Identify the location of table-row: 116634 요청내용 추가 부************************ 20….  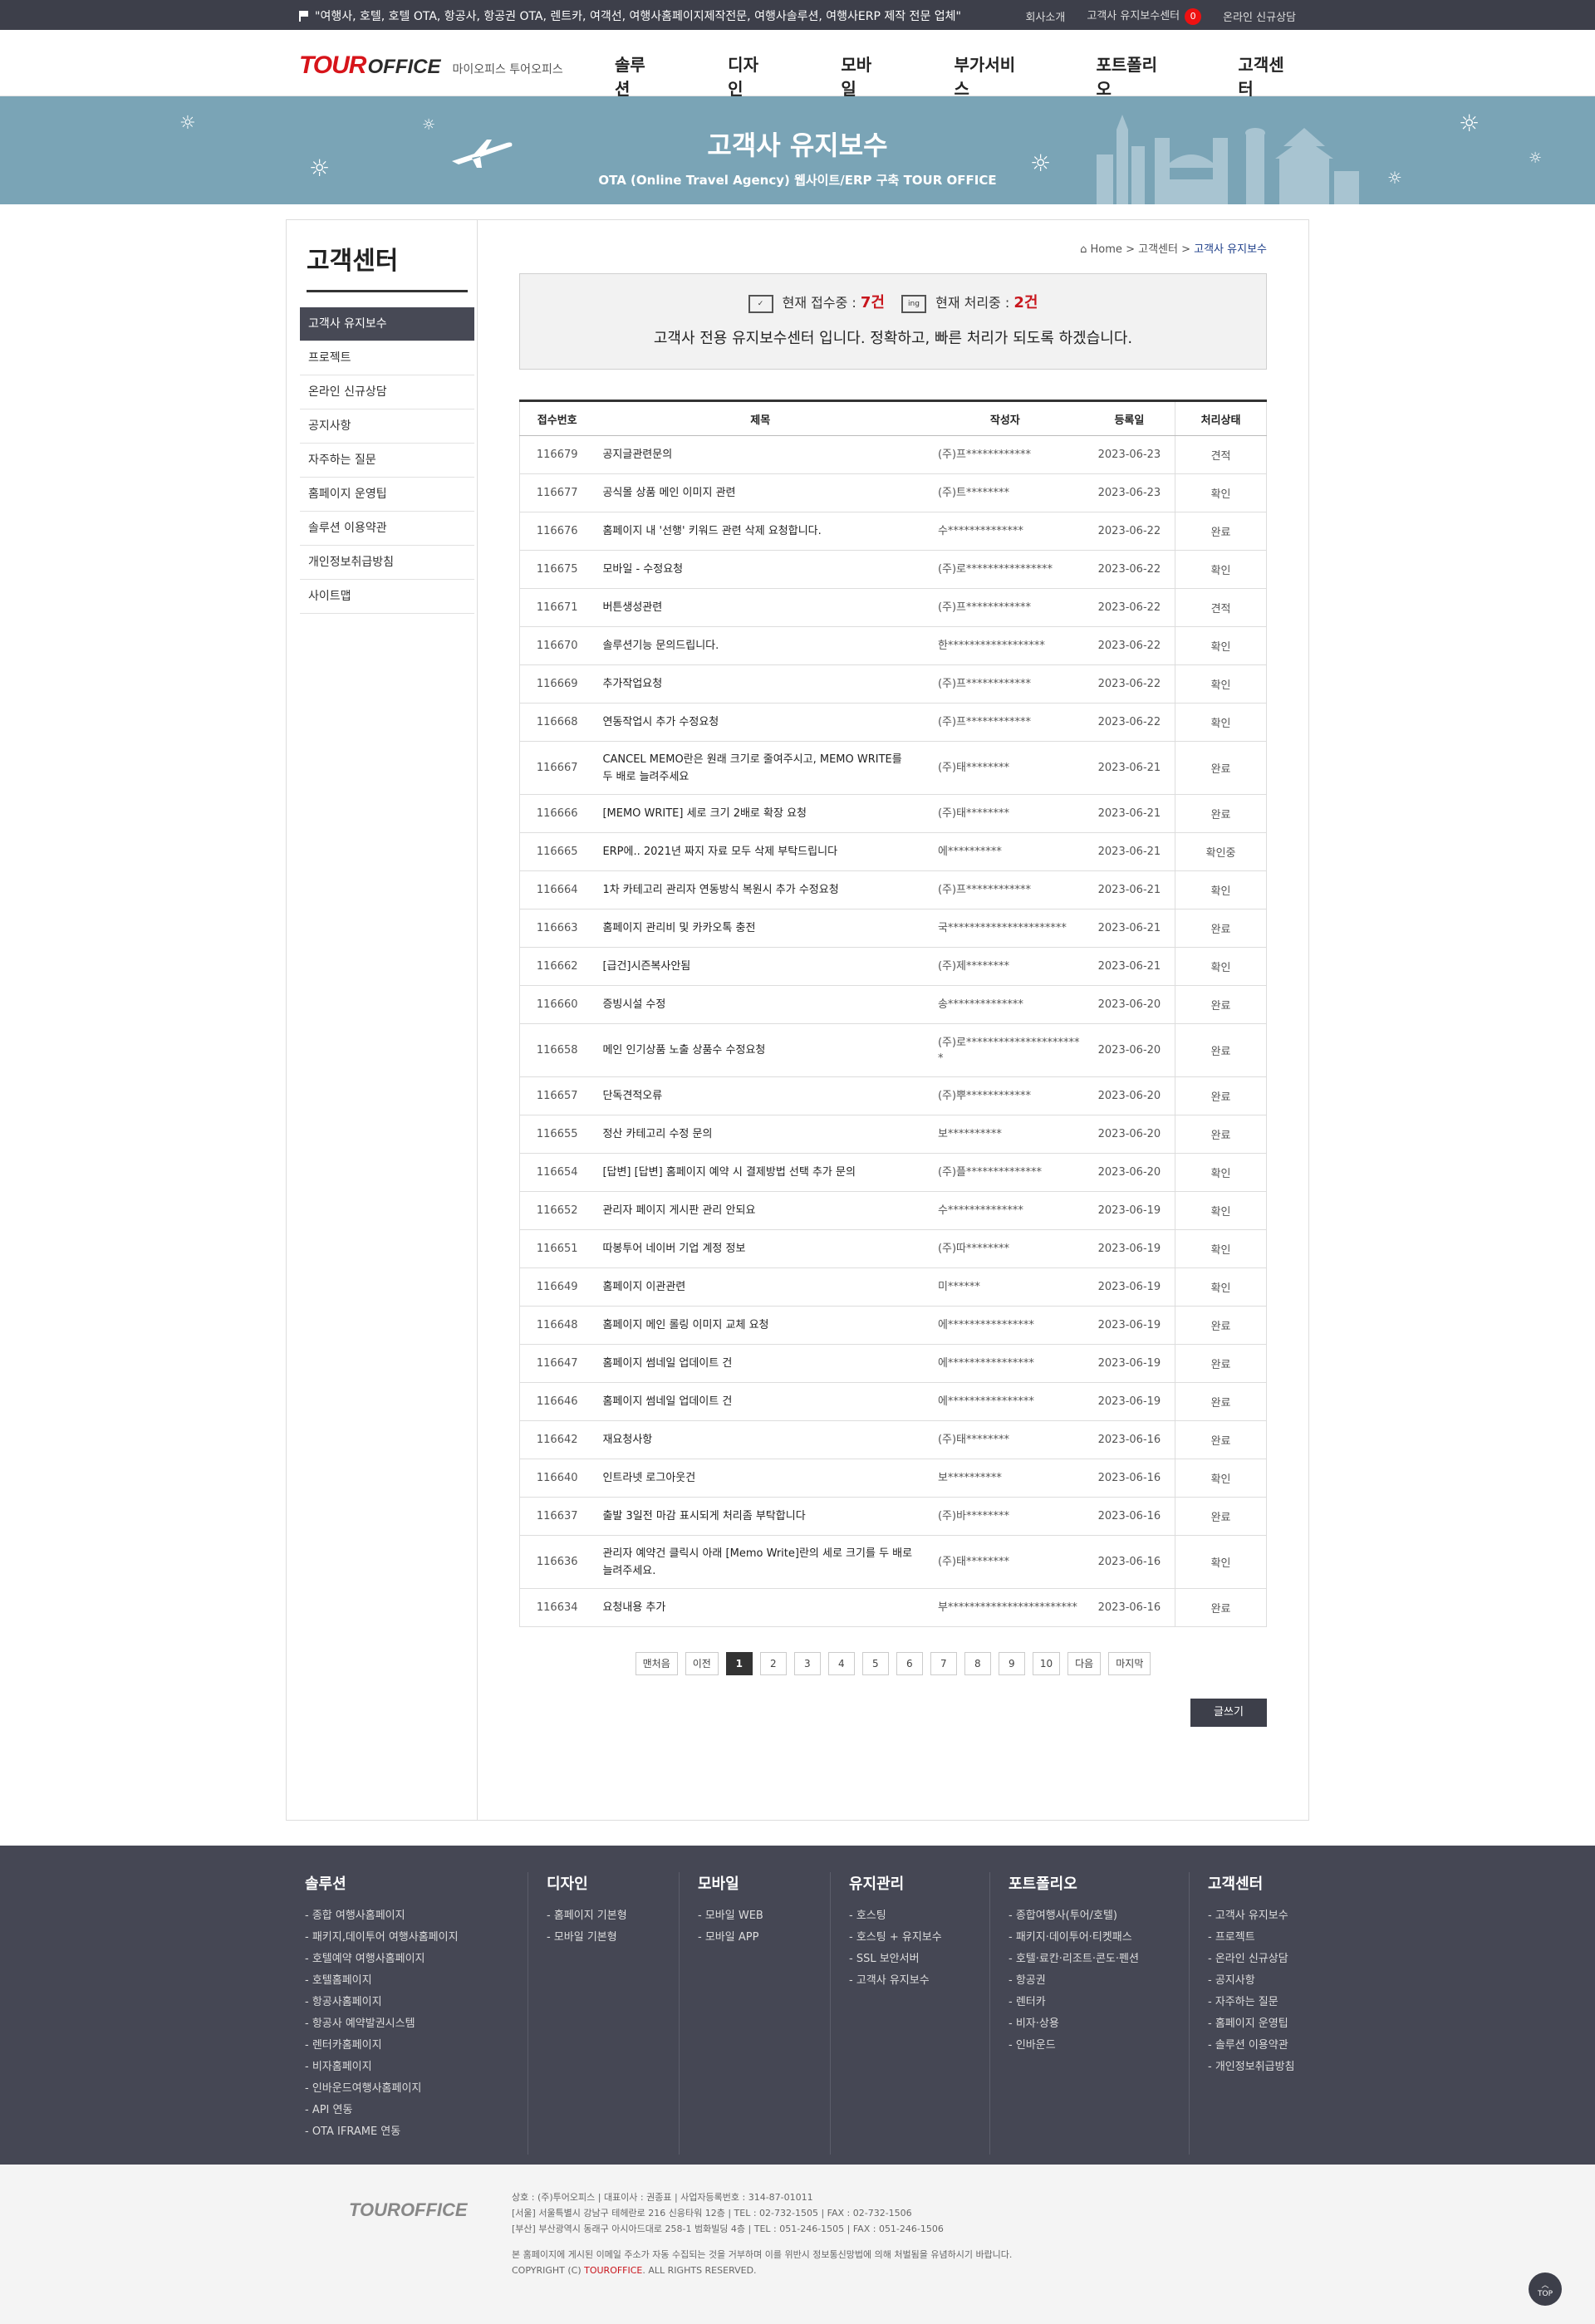
(893, 1607).